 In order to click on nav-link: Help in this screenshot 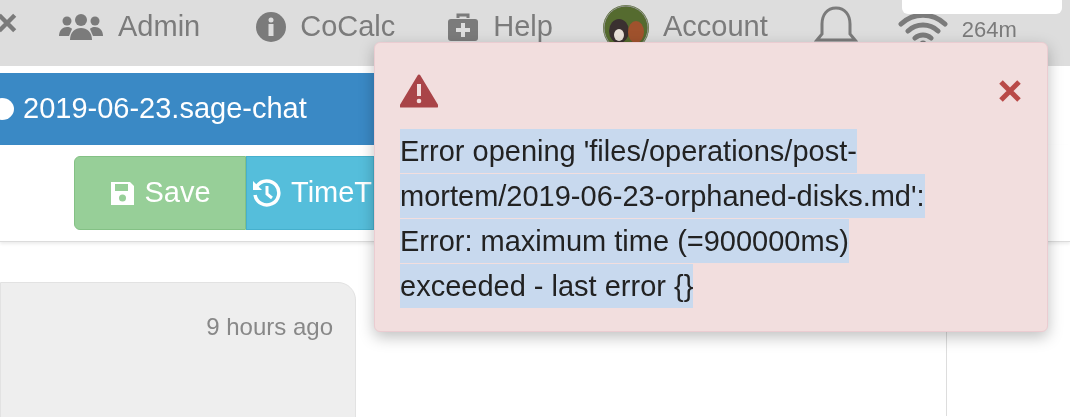, I will do `click(523, 26)`.